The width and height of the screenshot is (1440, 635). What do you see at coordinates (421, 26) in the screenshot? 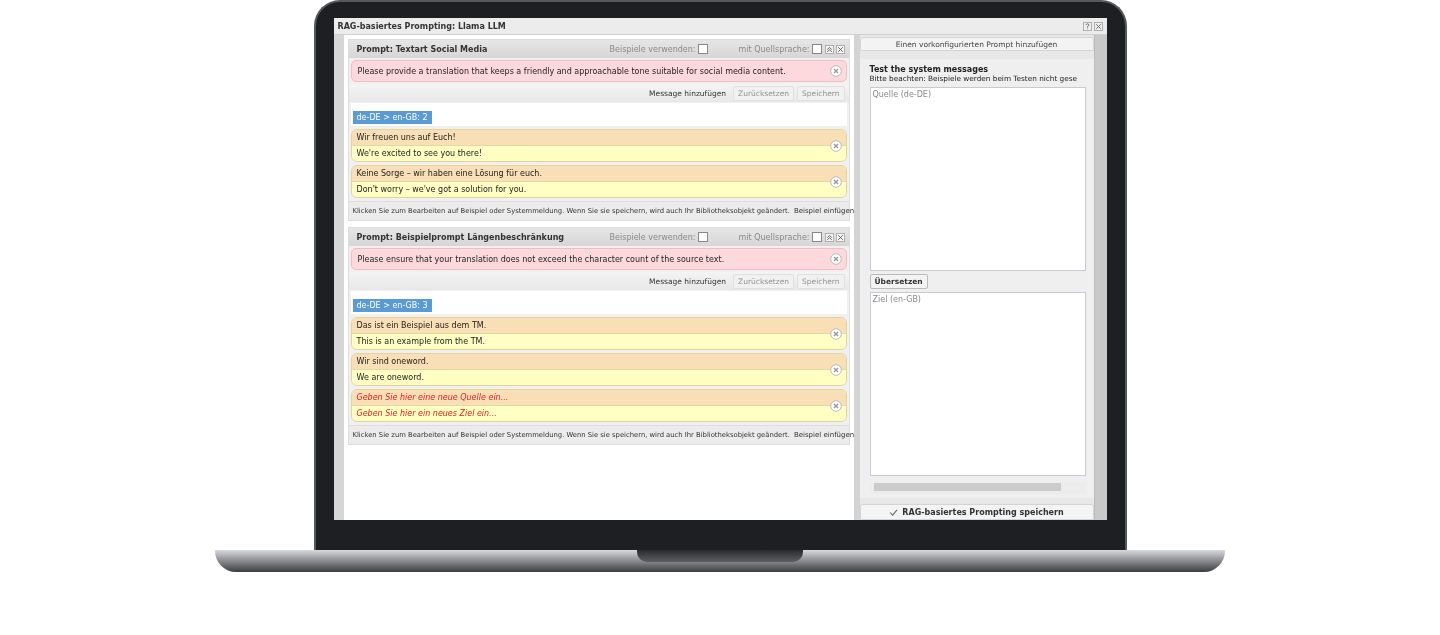
I see `window-title: RAG-basiertes Prompting: Llama LLM` at bounding box center [421, 26].